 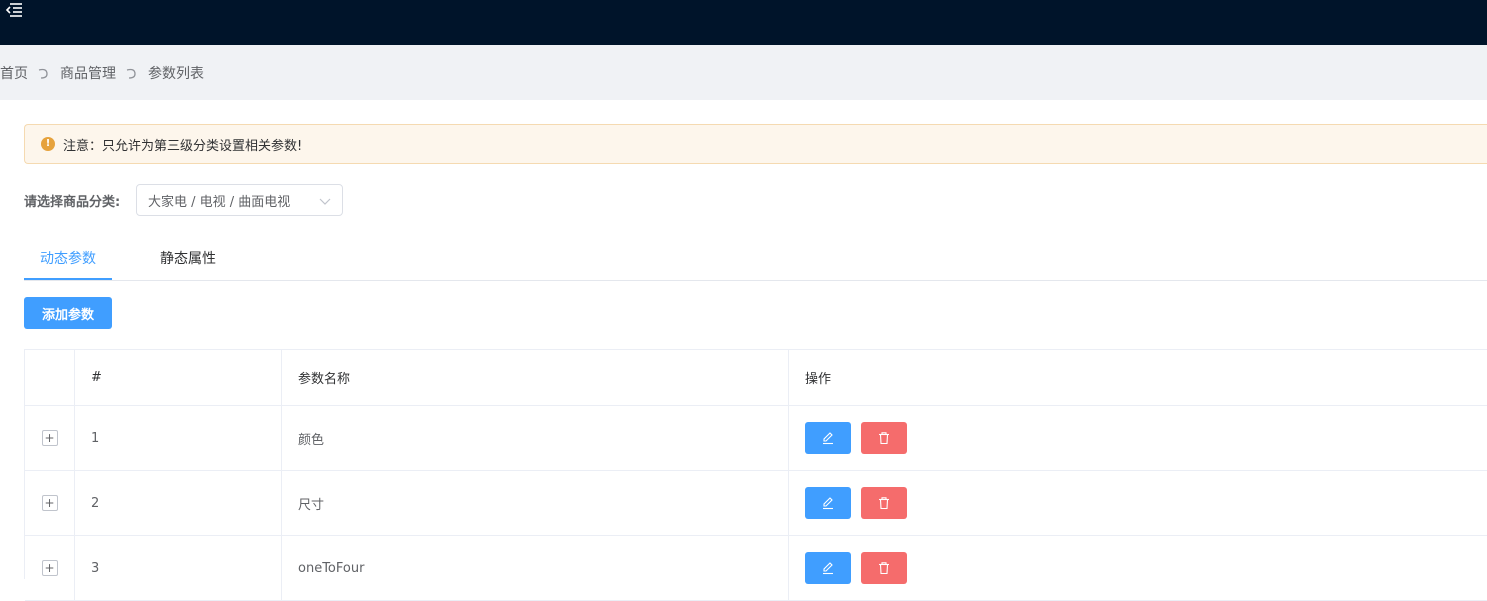 I want to click on breadcrumb: 首页 商品管理 参数列表, so click(x=102, y=73).